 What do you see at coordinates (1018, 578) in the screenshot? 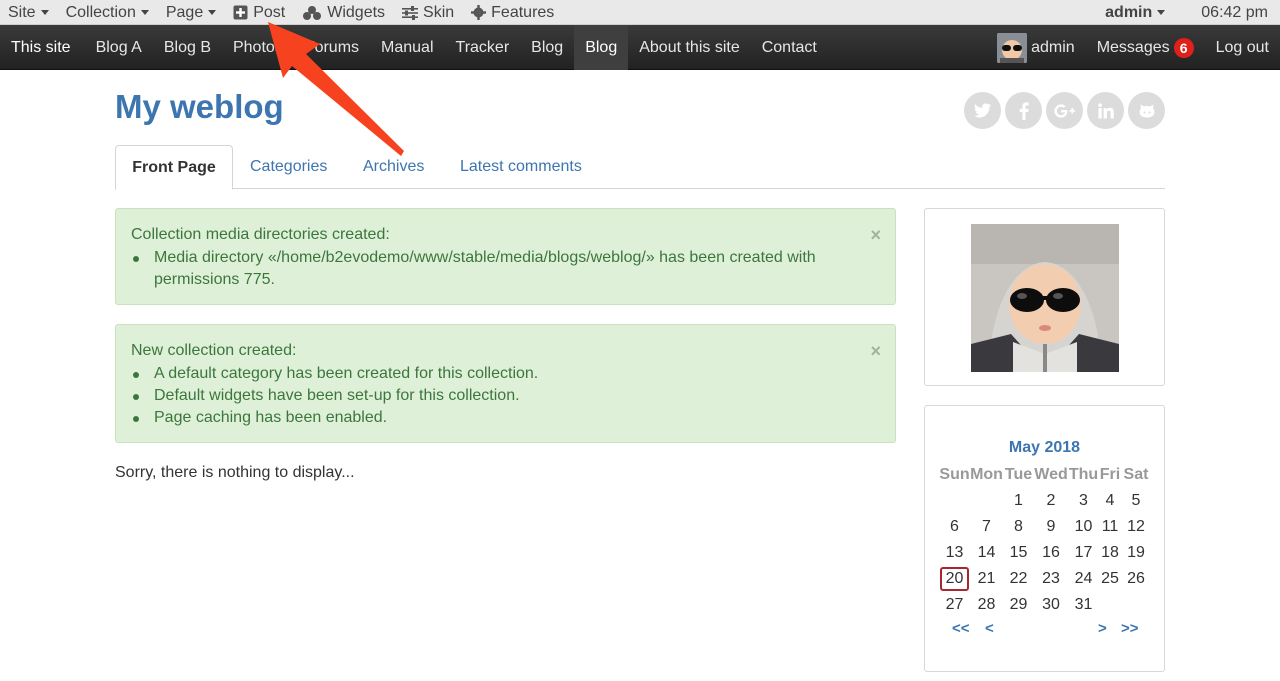
I see `calendar-day: 22` at bounding box center [1018, 578].